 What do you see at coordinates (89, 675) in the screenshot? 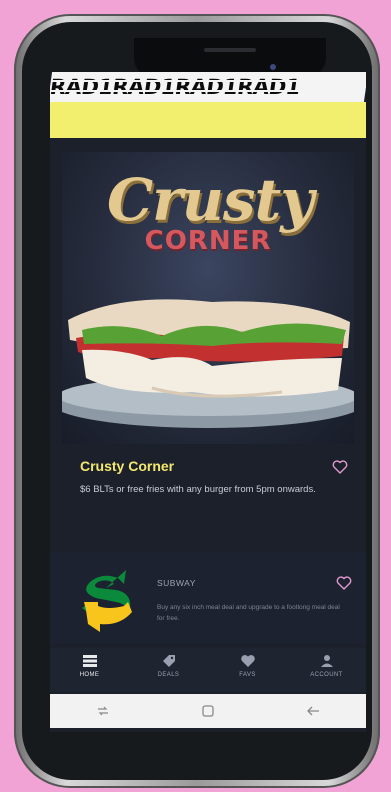
I see `tab-label: HOME` at bounding box center [89, 675].